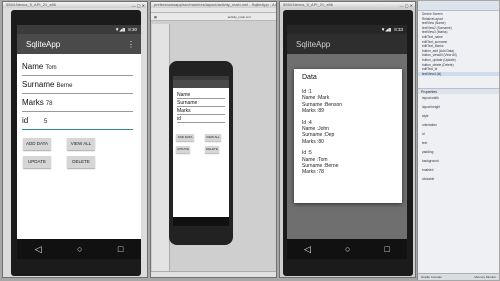  What do you see at coordinates (201, 84) in the screenshot?
I see `preview-app-bar` at bounding box center [201, 84].